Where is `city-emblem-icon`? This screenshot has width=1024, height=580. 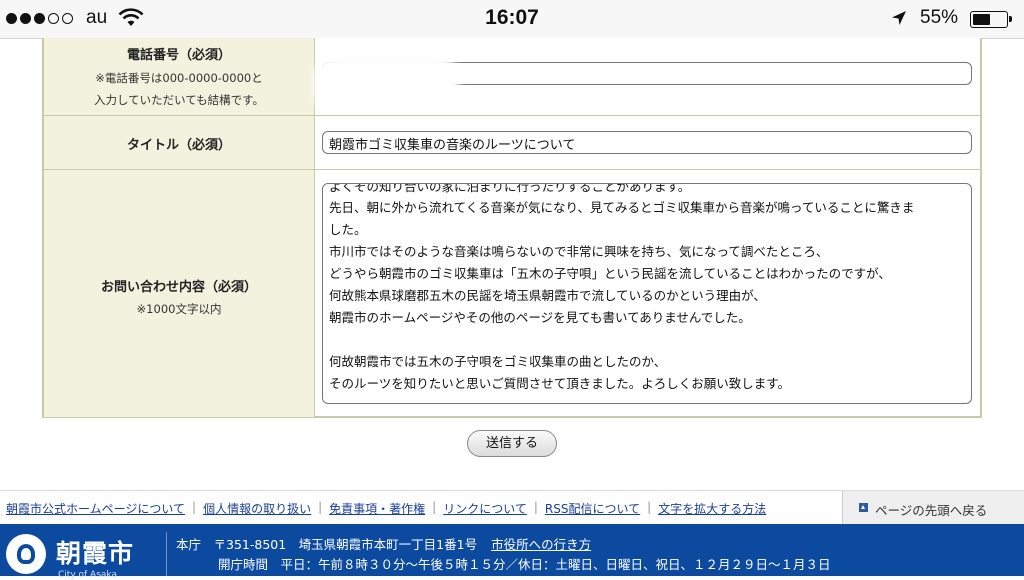
city-emblem-icon is located at coordinates (26, 554).